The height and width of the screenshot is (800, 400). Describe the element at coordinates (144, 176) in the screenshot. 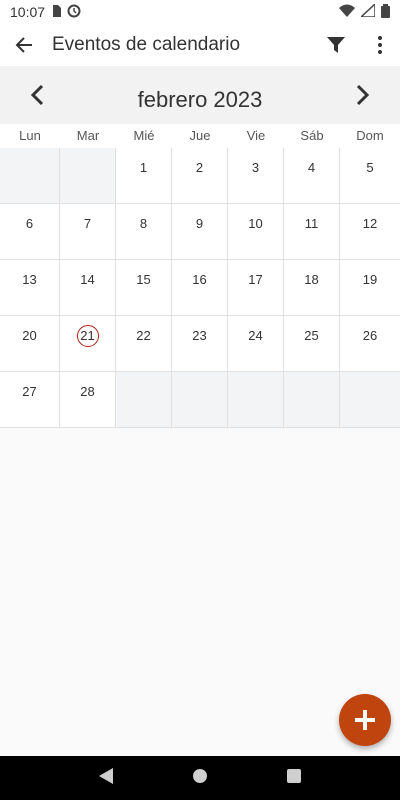

I see `day-cell: 1` at that location.